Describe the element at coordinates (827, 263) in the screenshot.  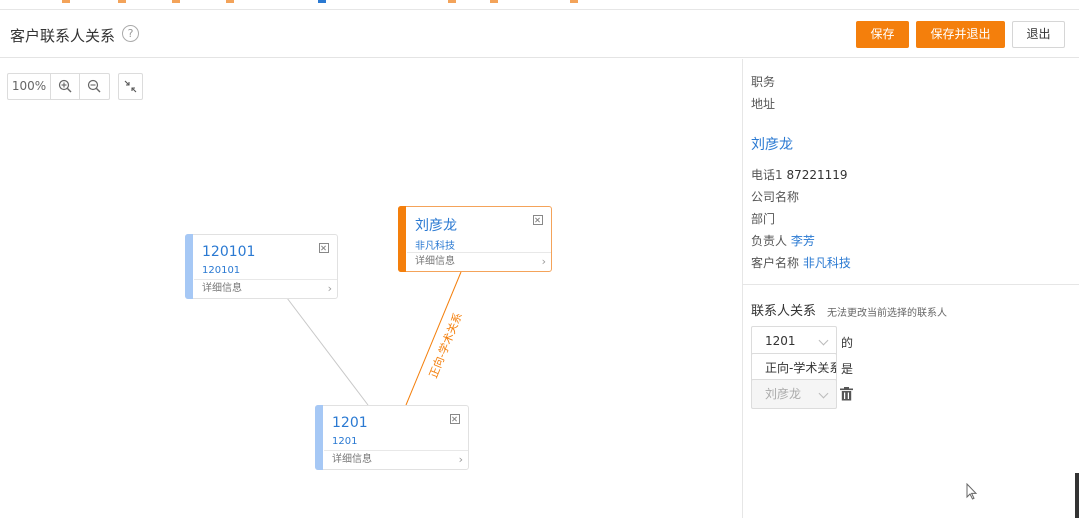
I see `customer-link: 非凡科技` at that location.